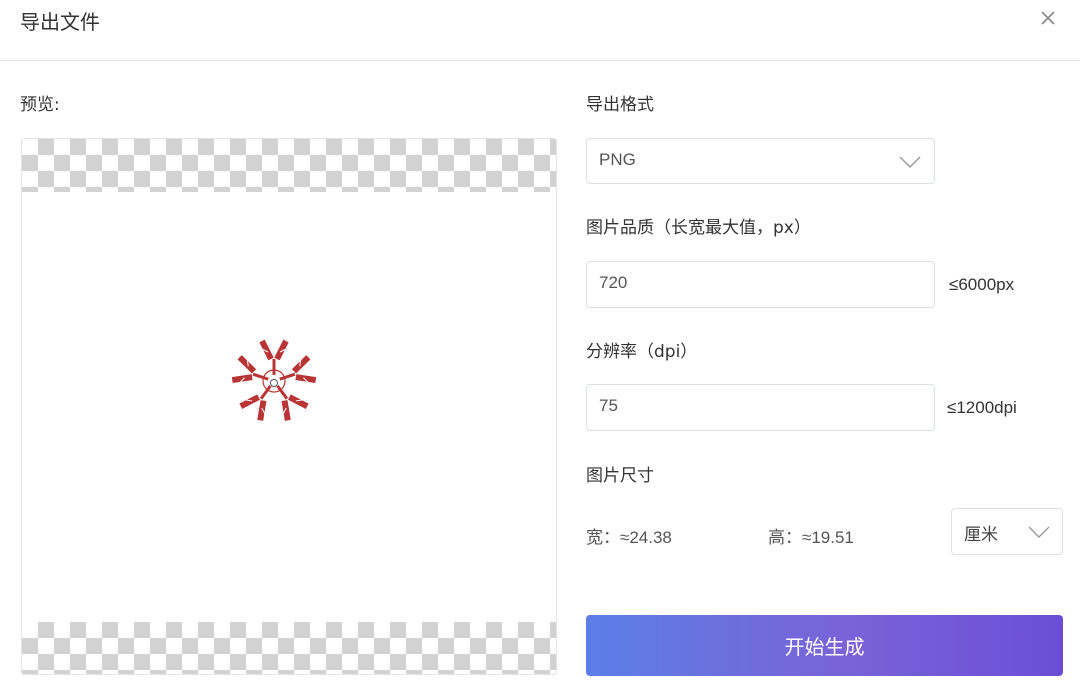  I want to click on height-readout: 高：≈19.51, so click(811, 535).